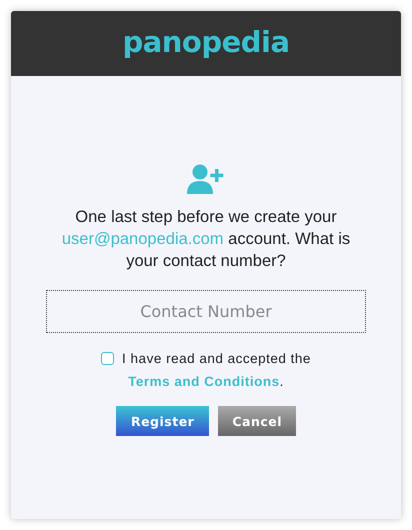 This screenshot has height=530, width=412. Describe the element at coordinates (206, 42) in the screenshot. I see `logo: panopedia` at that location.